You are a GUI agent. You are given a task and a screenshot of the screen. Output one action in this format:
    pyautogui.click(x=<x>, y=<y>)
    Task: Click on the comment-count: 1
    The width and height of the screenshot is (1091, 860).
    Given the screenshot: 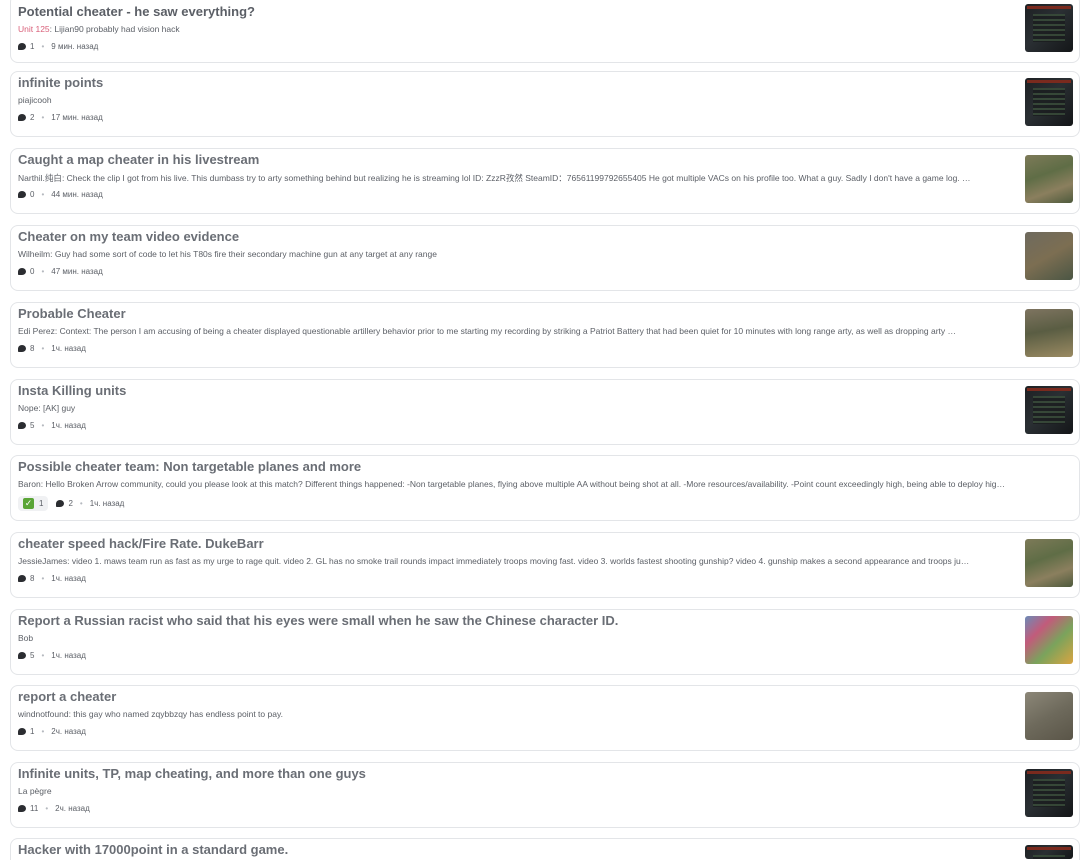 What is the action you would take?
    pyautogui.click(x=32, y=46)
    